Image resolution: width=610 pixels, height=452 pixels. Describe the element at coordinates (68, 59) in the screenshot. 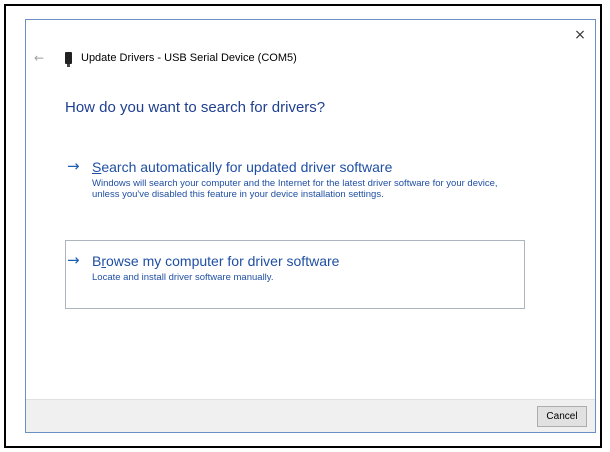

I see `usb-device-icon` at that location.